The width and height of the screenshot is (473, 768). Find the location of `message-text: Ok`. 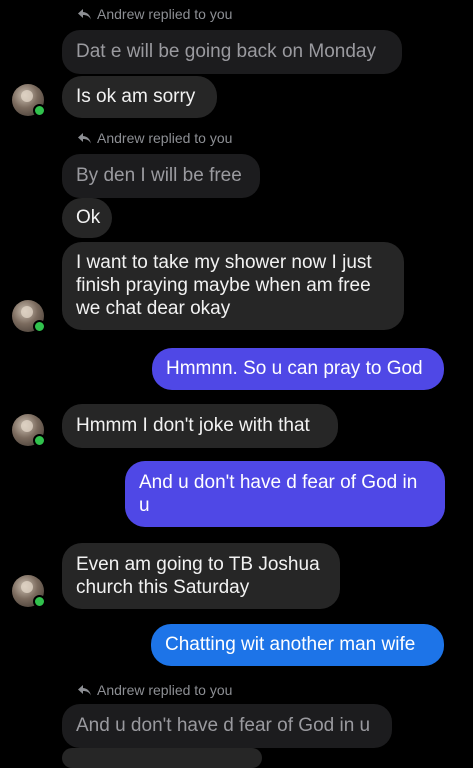

message-text: Ok is located at coordinates (88, 217).